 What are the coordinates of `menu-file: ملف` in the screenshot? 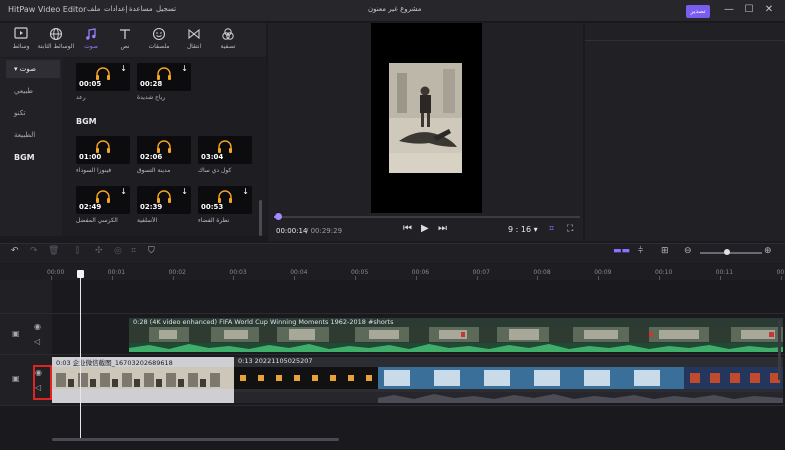 It's located at (93, 9).